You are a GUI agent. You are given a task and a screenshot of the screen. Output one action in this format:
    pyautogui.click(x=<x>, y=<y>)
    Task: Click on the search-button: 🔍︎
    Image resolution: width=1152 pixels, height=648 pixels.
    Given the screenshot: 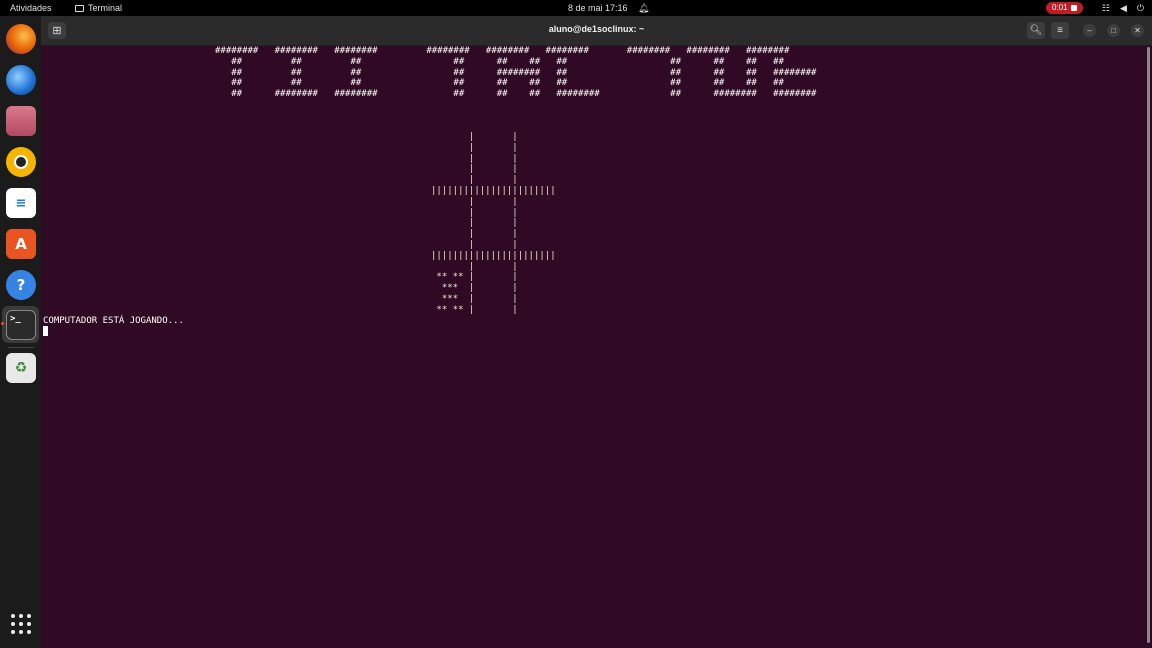 What is the action you would take?
    pyautogui.click(x=1036, y=30)
    